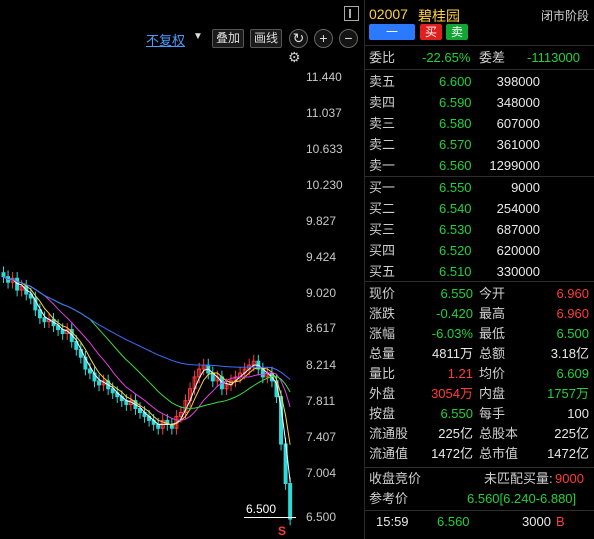 The width and height of the screenshot is (594, 539). Describe the element at coordinates (514, 165) in the screenshot. I see `ask-volume: 1299000` at that location.